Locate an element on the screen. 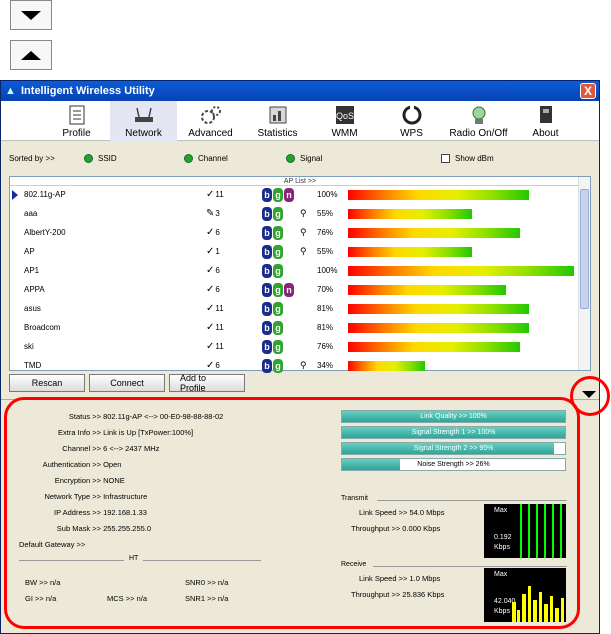 The image size is (611, 634). tab-about-label: About is located at coordinates (545, 133).